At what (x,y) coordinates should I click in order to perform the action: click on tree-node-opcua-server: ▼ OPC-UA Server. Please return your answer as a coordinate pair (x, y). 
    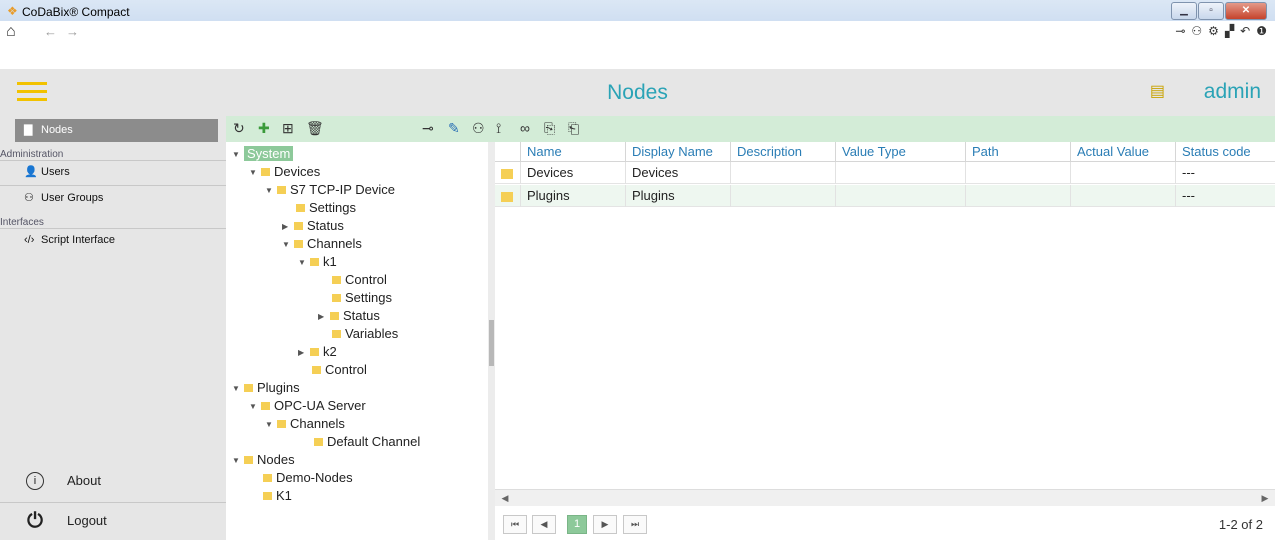
    Looking at the image, I should click on (307, 406).